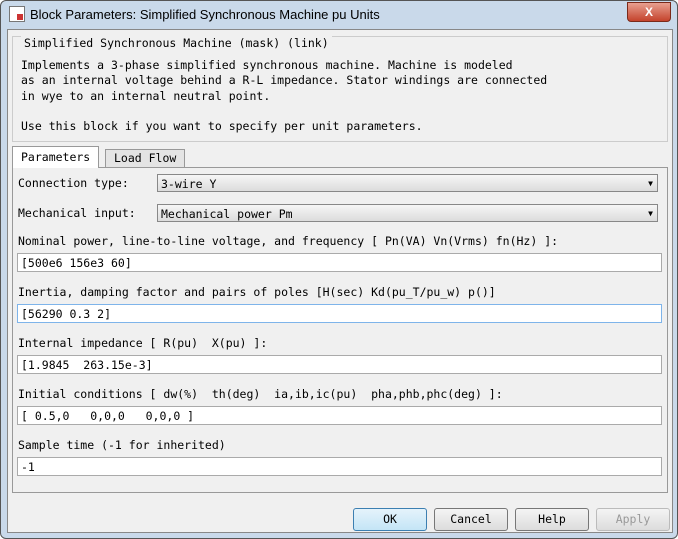  What do you see at coordinates (143, 343) in the screenshot?
I see `impedance-label: Internal impedance [ R(pu) X(pu) ]:` at bounding box center [143, 343].